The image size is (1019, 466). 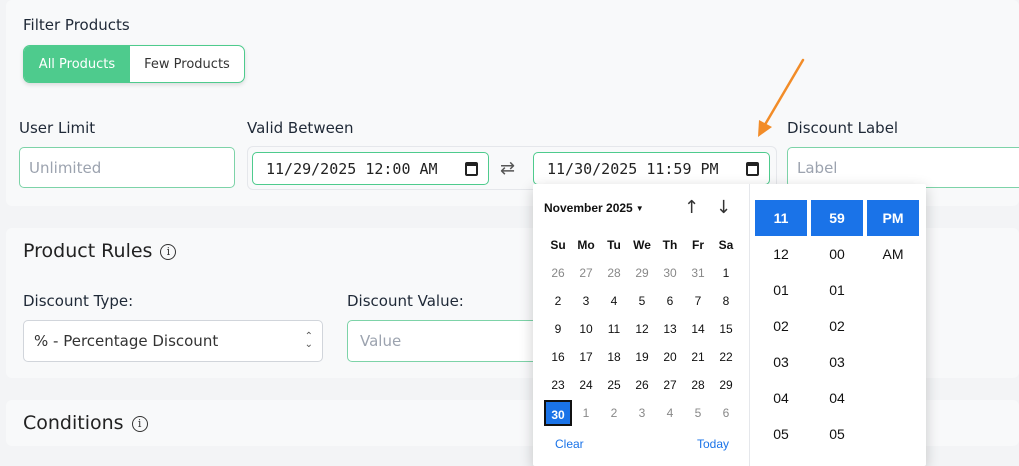 I want to click on discount-value-input: Value, so click(x=447, y=341).